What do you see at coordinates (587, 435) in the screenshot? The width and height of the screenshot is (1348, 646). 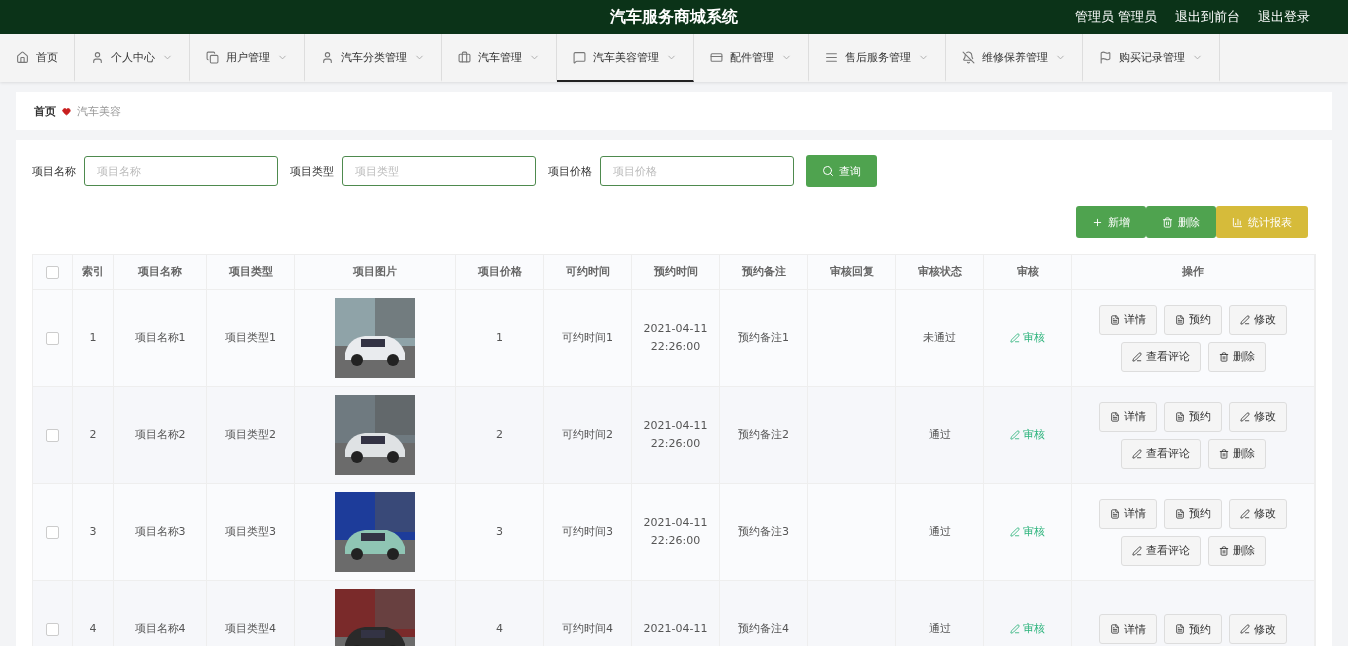 I see `table-cell-text: 可约时间2` at bounding box center [587, 435].